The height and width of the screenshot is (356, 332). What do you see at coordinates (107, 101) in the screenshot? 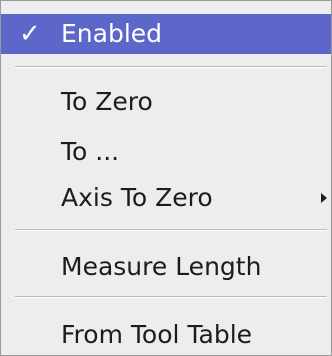
I see `menu-item-label: To Zero` at bounding box center [107, 101].